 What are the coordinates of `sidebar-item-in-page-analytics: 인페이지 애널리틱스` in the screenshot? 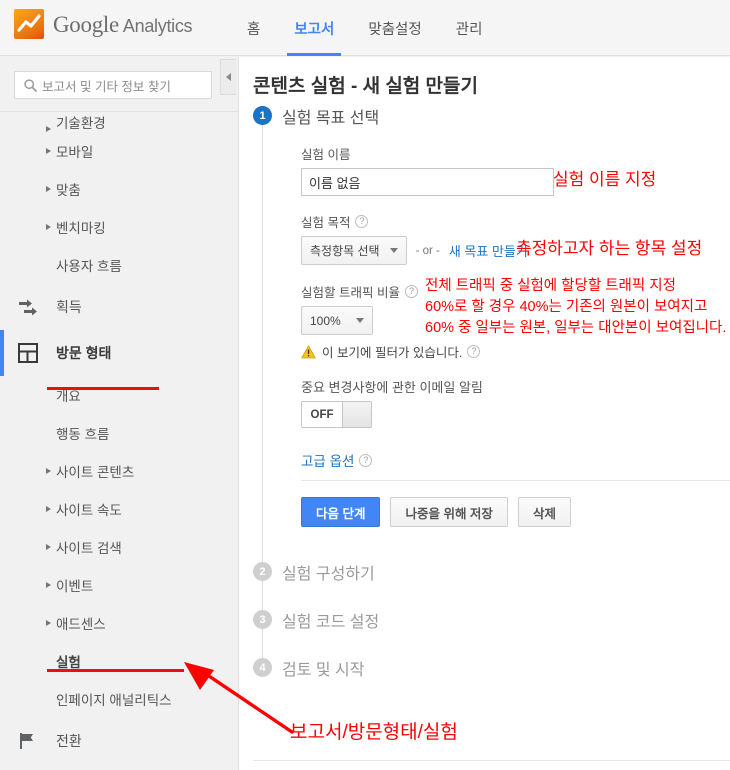 It's located at (119, 699).